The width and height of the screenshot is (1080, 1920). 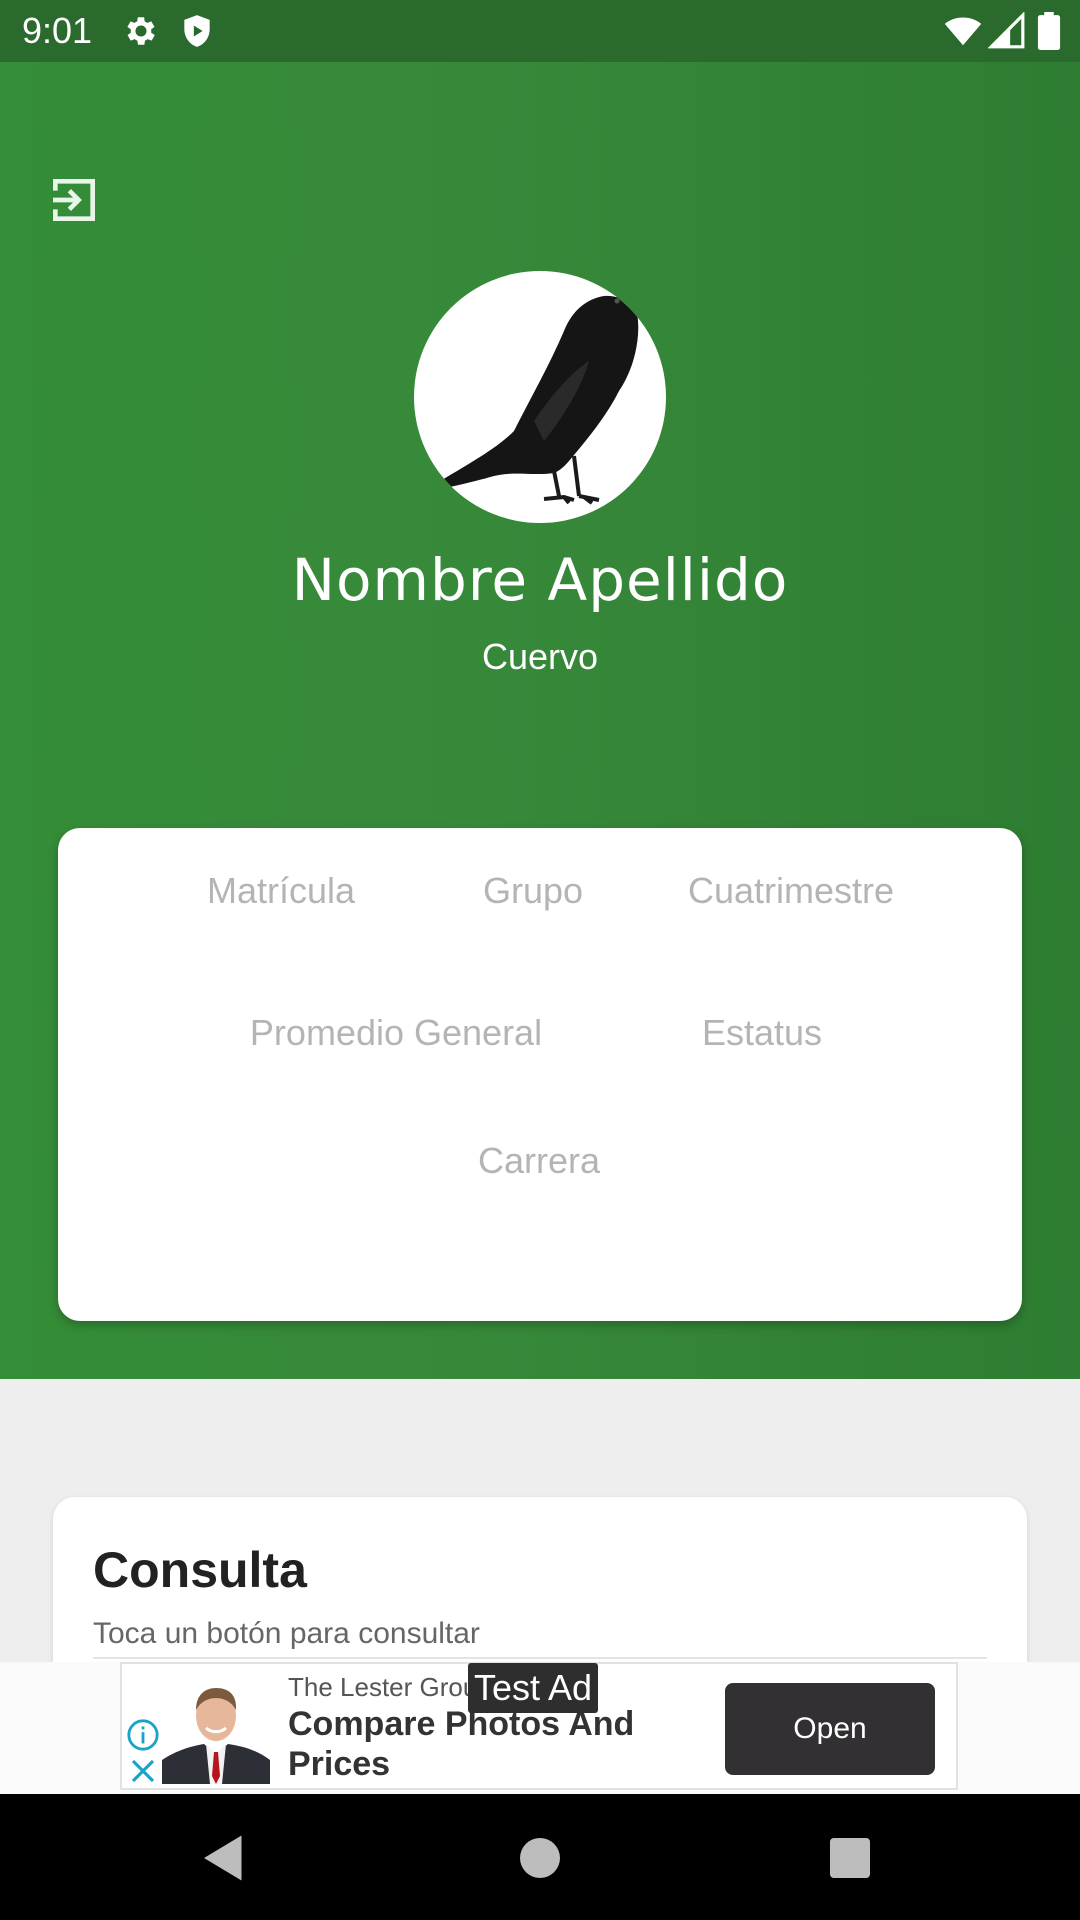 I want to click on ad-advertiser: The Lester Group, so click(x=390, y=1687).